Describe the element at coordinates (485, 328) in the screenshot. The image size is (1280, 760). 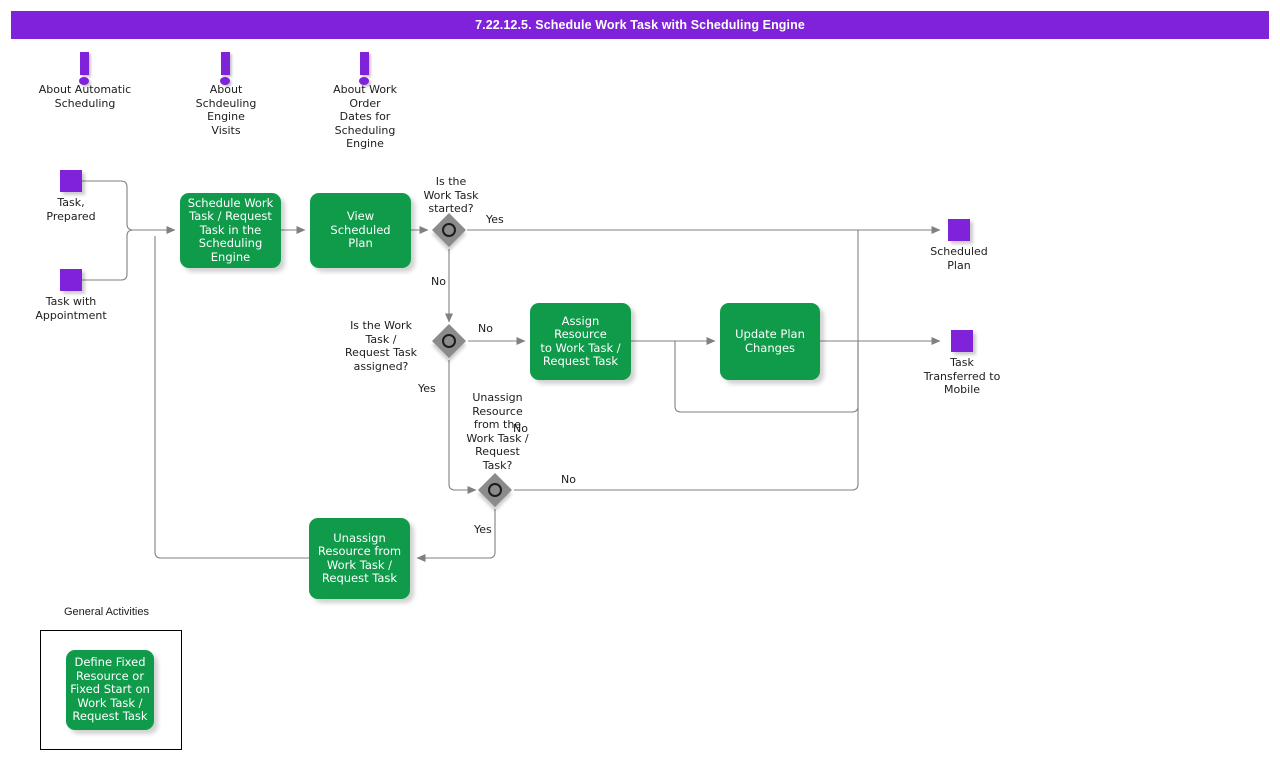
I see `flow-label-decision2-no: No` at that location.